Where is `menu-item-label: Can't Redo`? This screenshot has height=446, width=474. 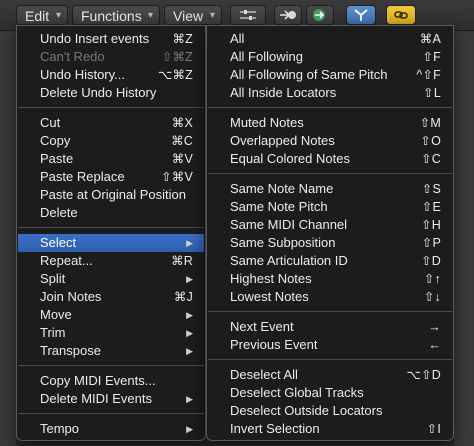
menu-item-label: Can't Redo is located at coordinates (72, 56).